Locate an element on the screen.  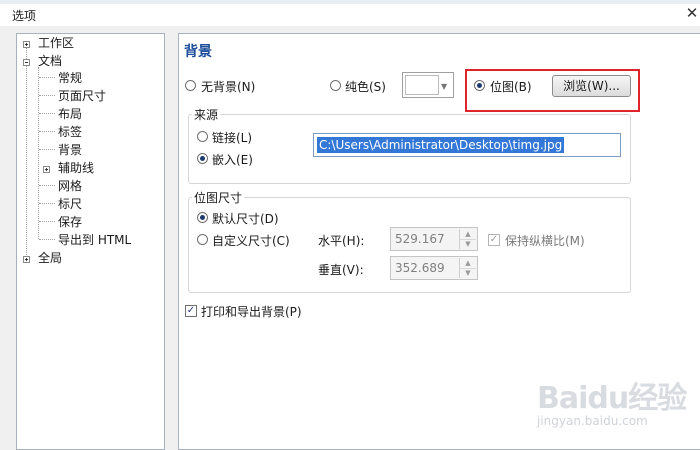
baidu-watermark-url: jingyan.baidu.com is located at coordinates (592, 421).